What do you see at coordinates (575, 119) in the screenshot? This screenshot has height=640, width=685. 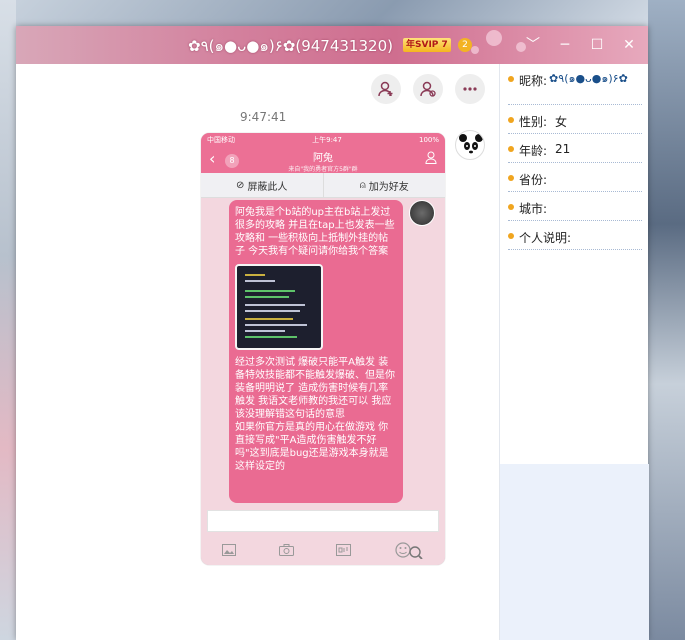 I see `profile-gender-row: 性别: 女` at bounding box center [575, 119].